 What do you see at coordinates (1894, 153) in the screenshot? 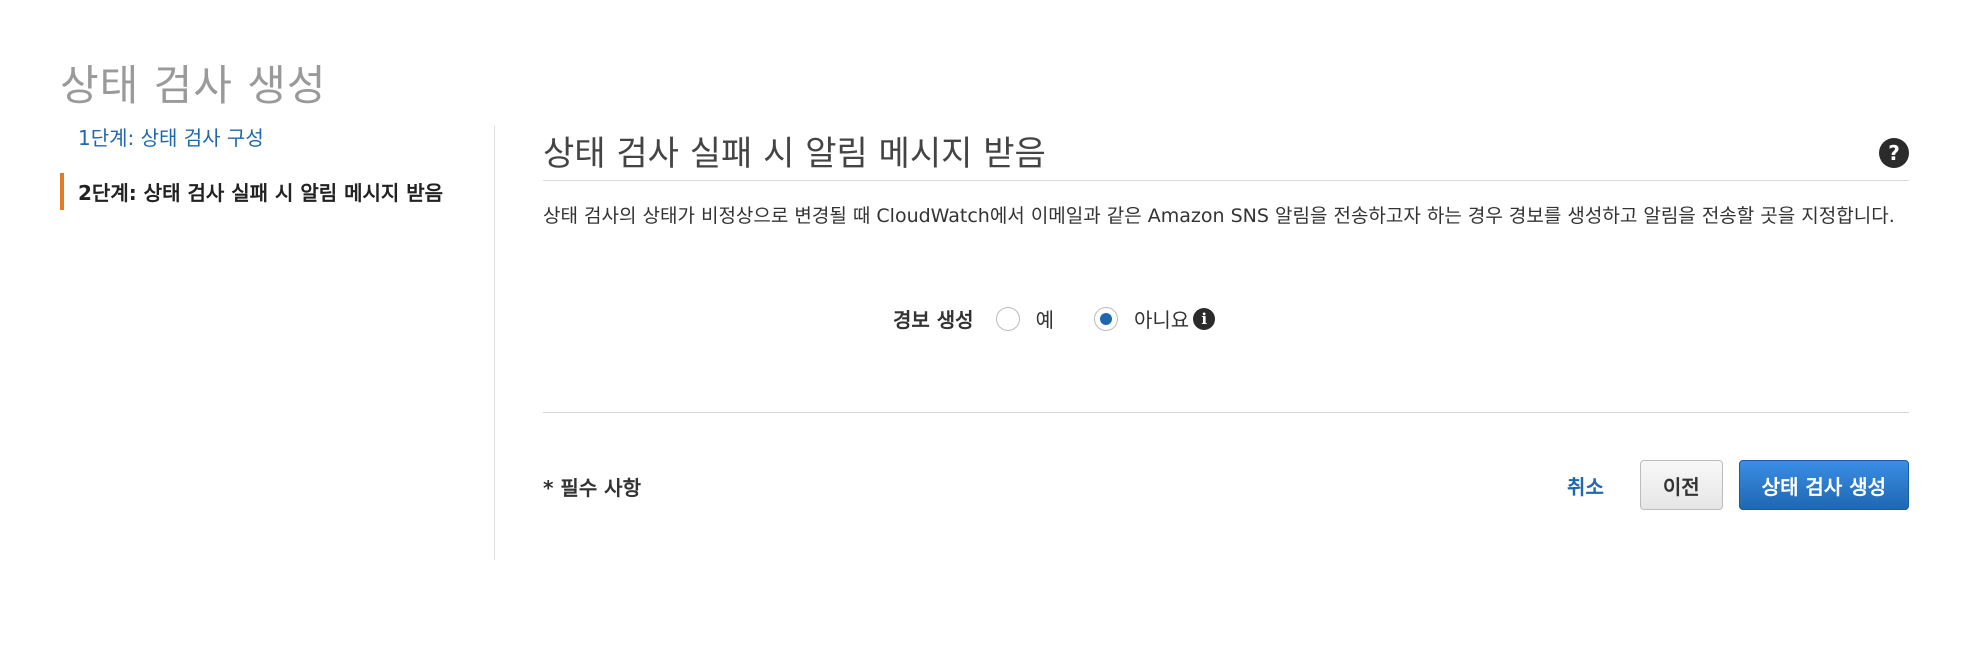
I see `help-icon: ?` at bounding box center [1894, 153].